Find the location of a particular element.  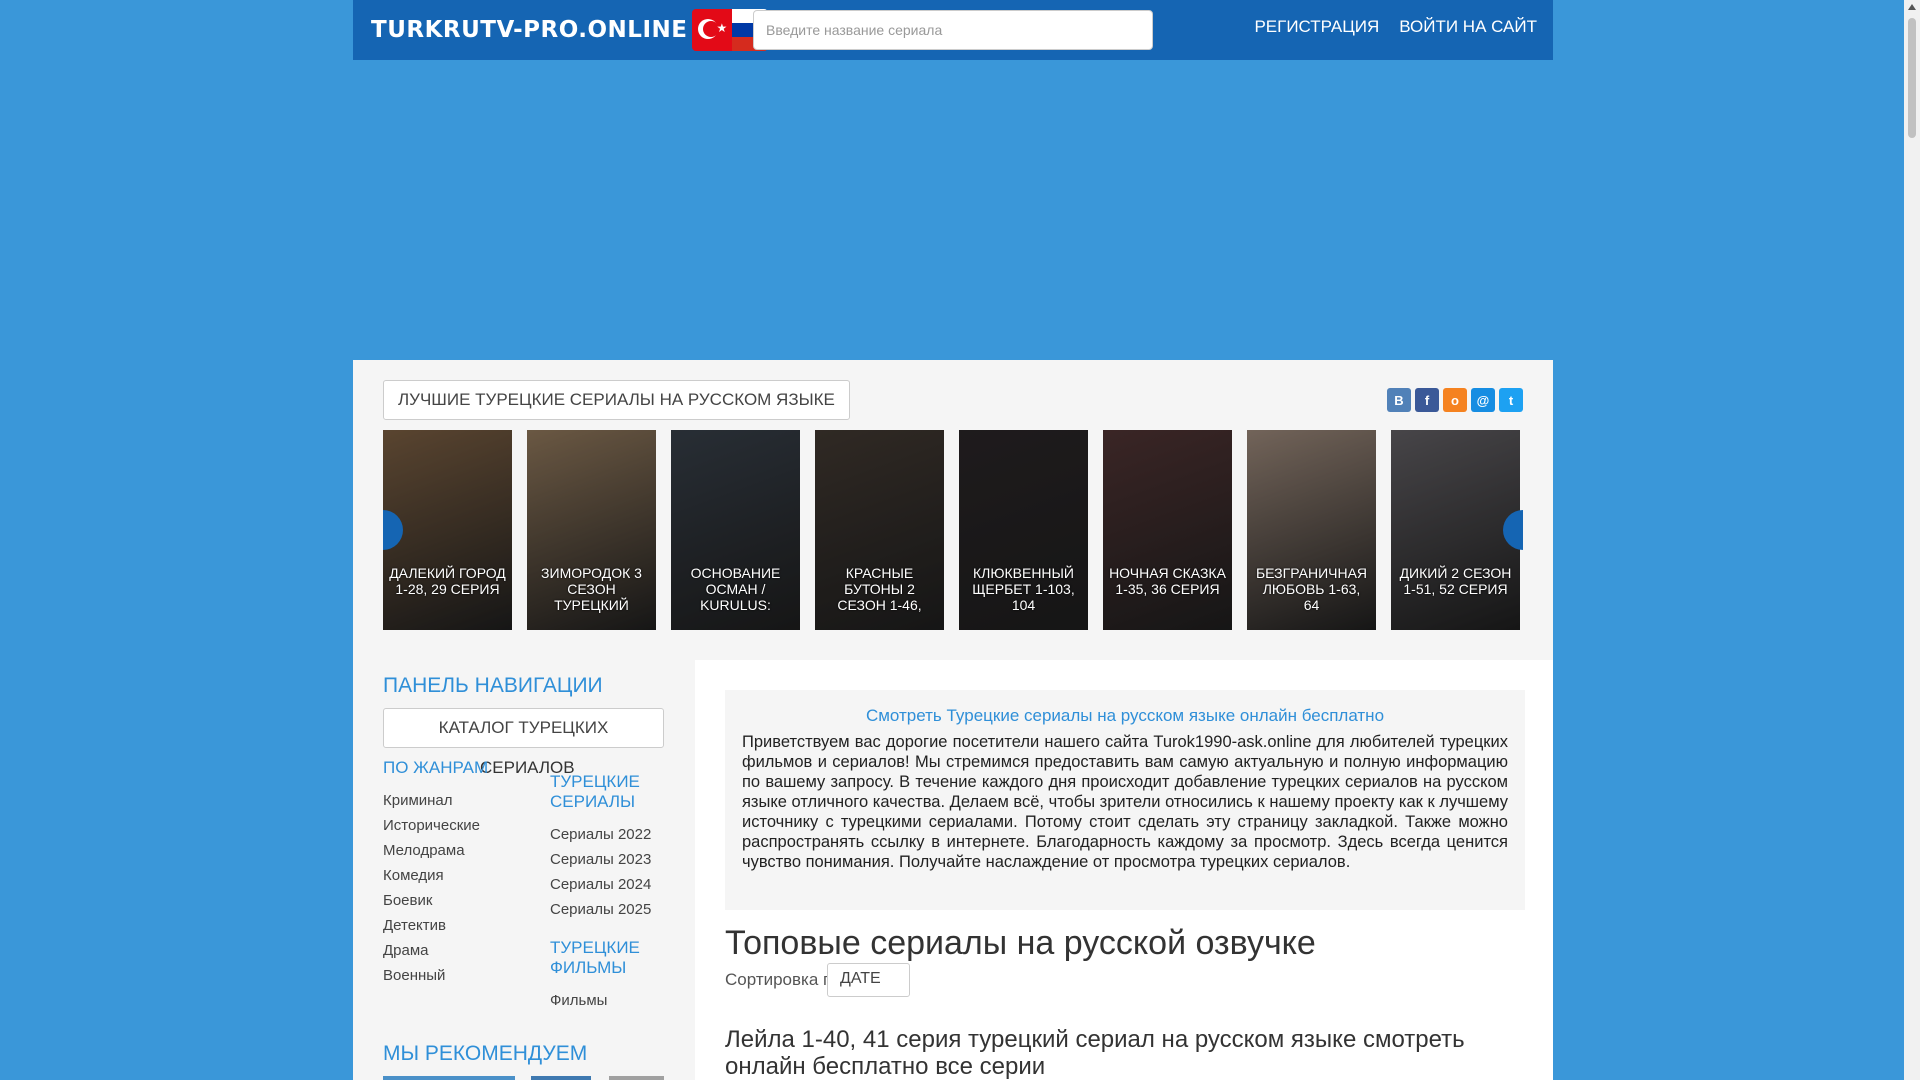

logo-text: TURKRUTV-PRO.ONLINE is located at coordinates (529, 30).